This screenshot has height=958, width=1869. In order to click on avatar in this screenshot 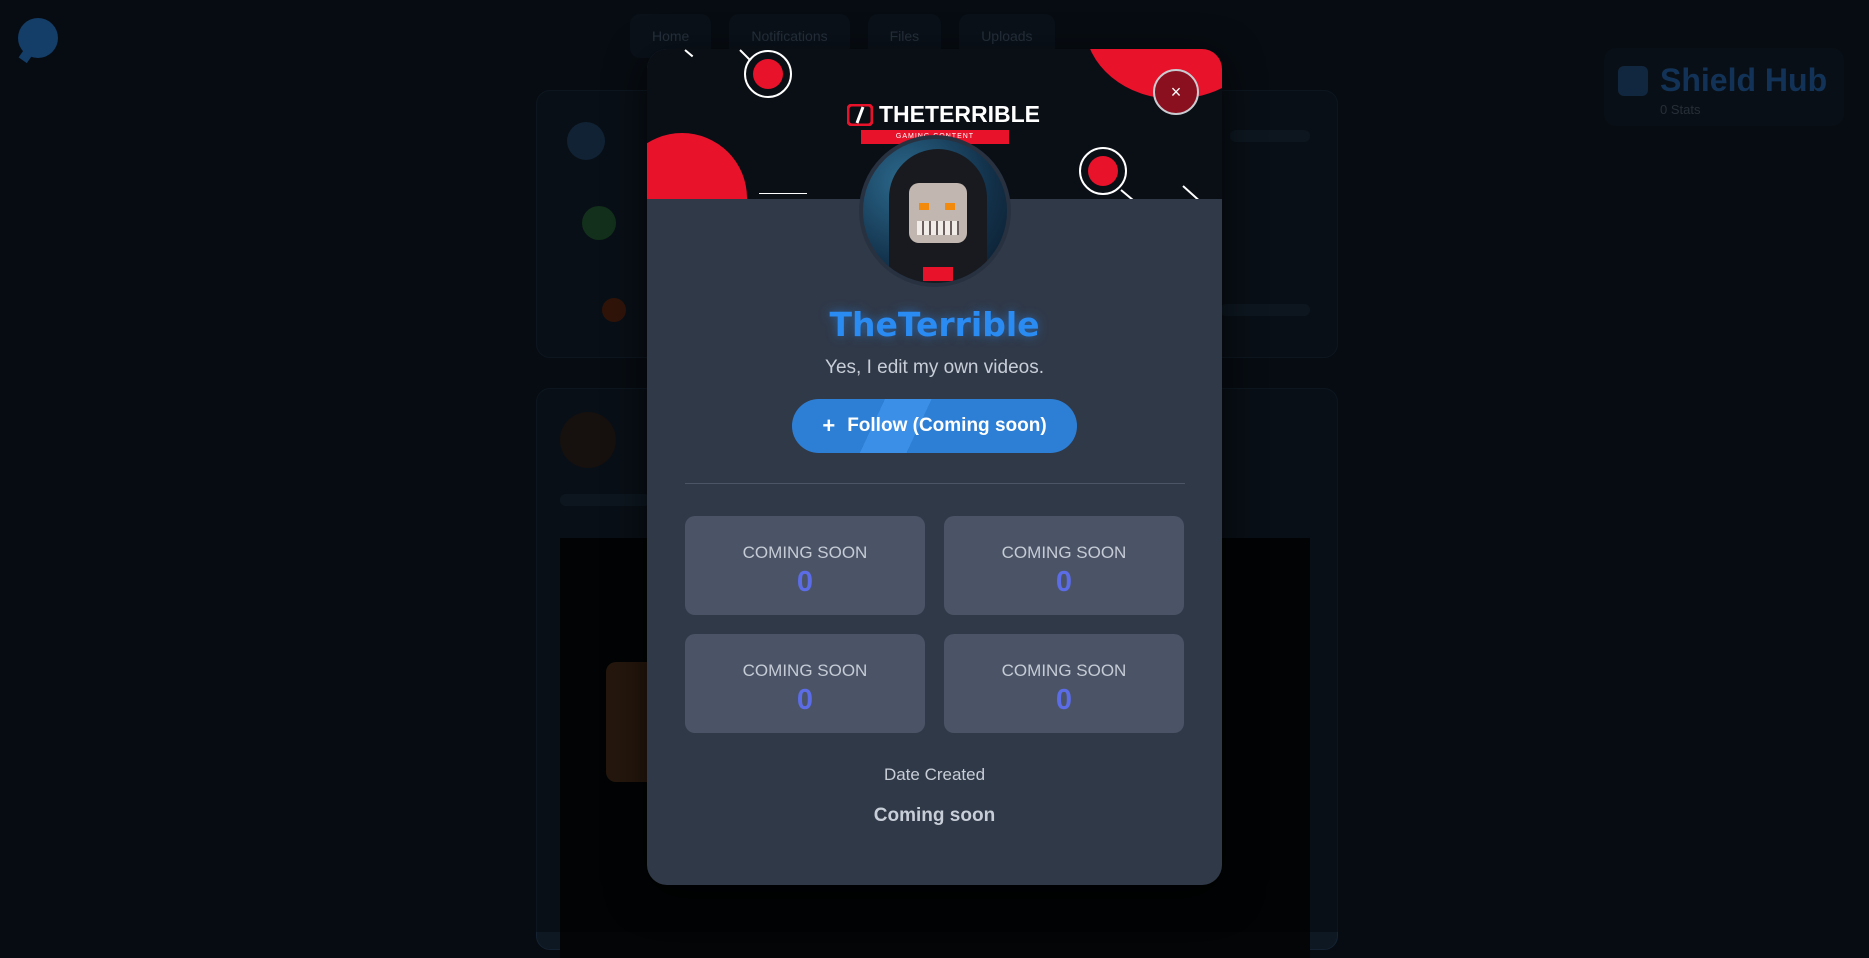, I will do `click(935, 211)`.